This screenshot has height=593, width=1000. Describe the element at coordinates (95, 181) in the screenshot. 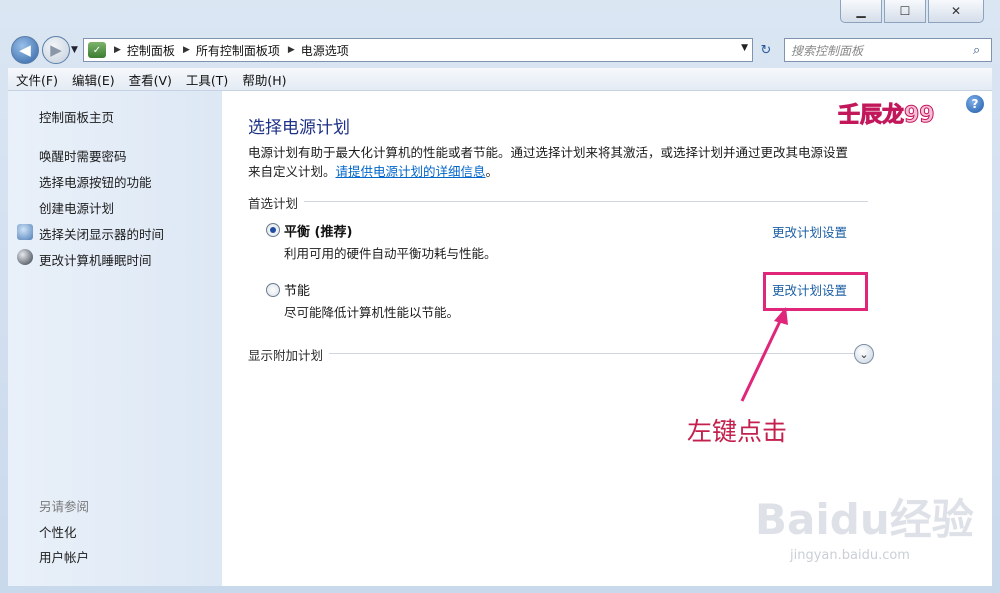

I see `sidebar-power-button-link: 选择电源按钮的功能` at that location.